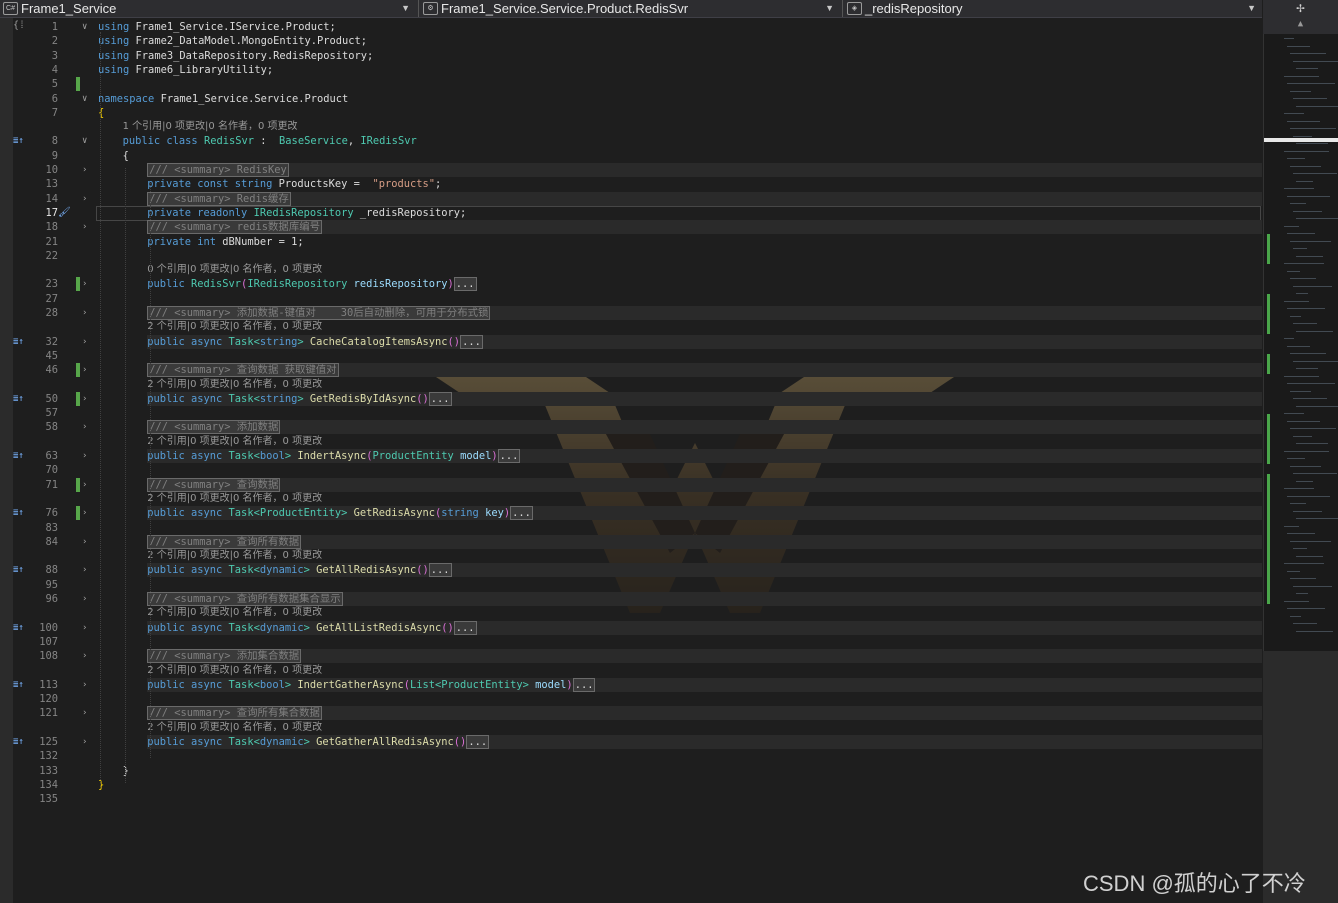  What do you see at coordinates (243, 370) in the screenshot?
I see `code-text: /// <summary> 查询数据 获取键值对` at bounding box center [243, 370].